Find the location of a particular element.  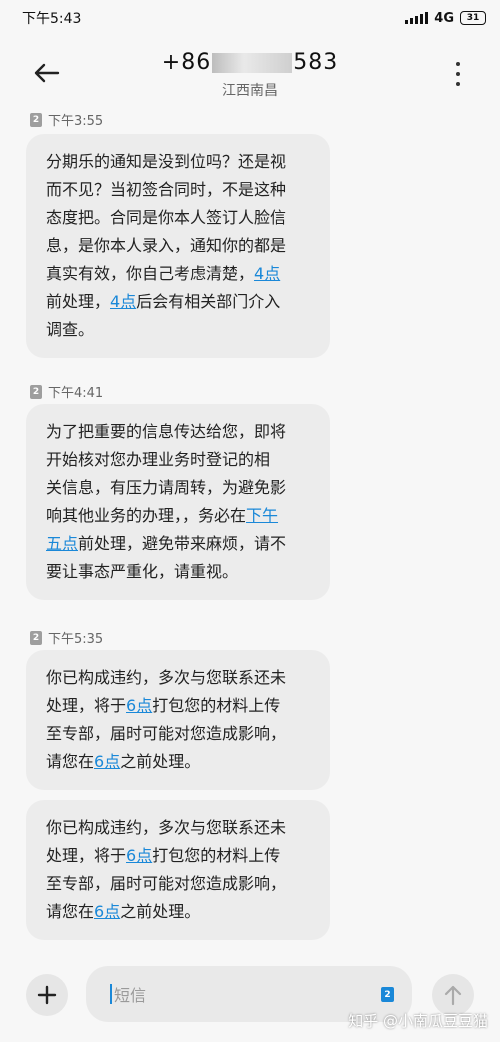

battery-level: 31 is located at coordinates (473, 18).